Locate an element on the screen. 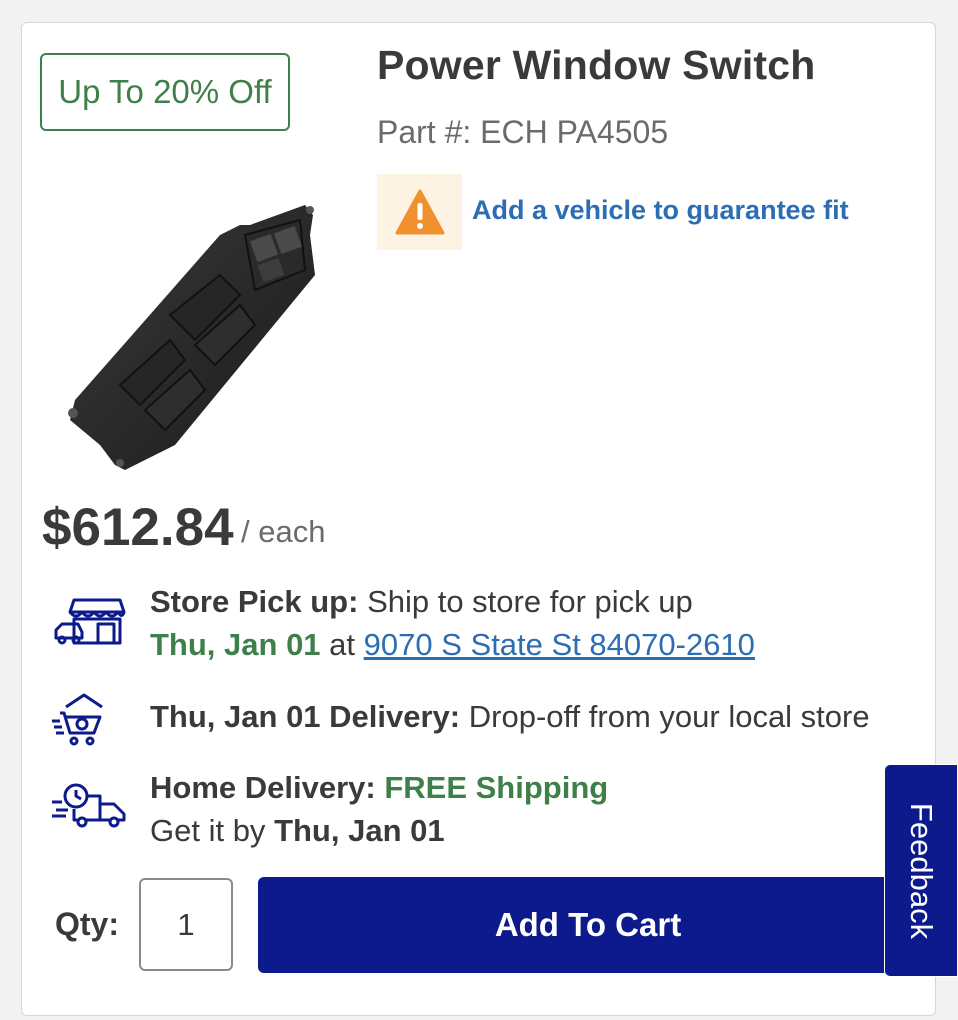 The image size is (958, 1020). add-to-cart-button: Add To Cart is located at coordinates (588, 925).